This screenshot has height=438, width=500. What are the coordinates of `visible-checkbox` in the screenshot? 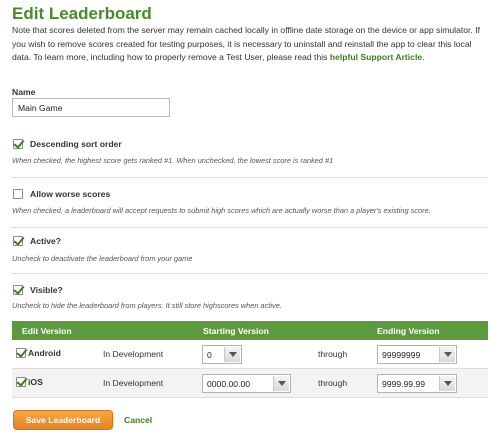 It's located at (18, 290).